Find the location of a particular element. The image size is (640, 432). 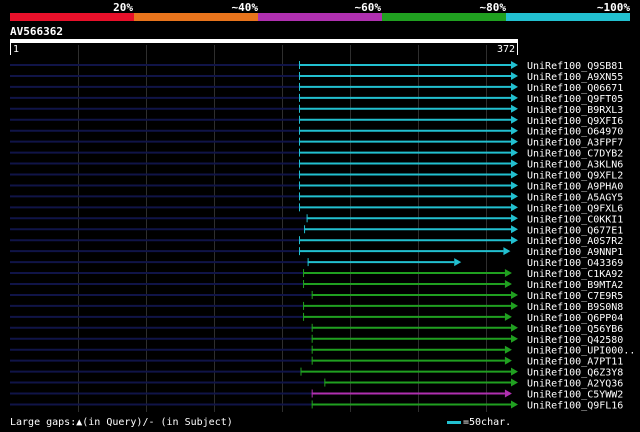

hit-label: UniRef100_Q9FL16 is located at coordinates (575, 405).